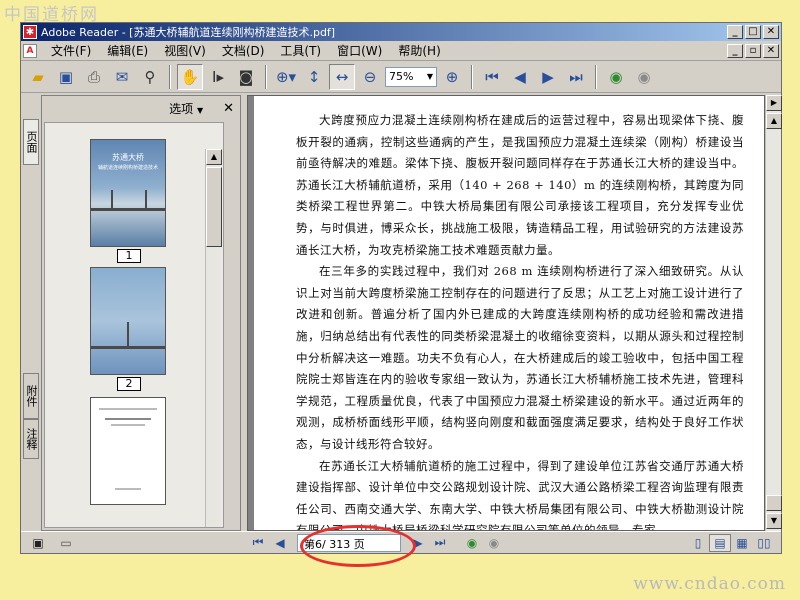 This screenshot has width=800, height=600. I want to click on zoom-out-icon: ⊖, so click(370, 77).